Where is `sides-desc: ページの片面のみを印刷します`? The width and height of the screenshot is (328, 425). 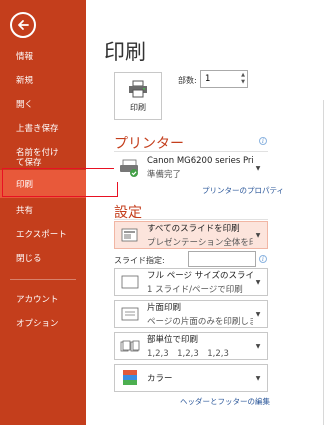
sides-desc: ページの片面のみを印刷します is located at coordinates (200, 322).